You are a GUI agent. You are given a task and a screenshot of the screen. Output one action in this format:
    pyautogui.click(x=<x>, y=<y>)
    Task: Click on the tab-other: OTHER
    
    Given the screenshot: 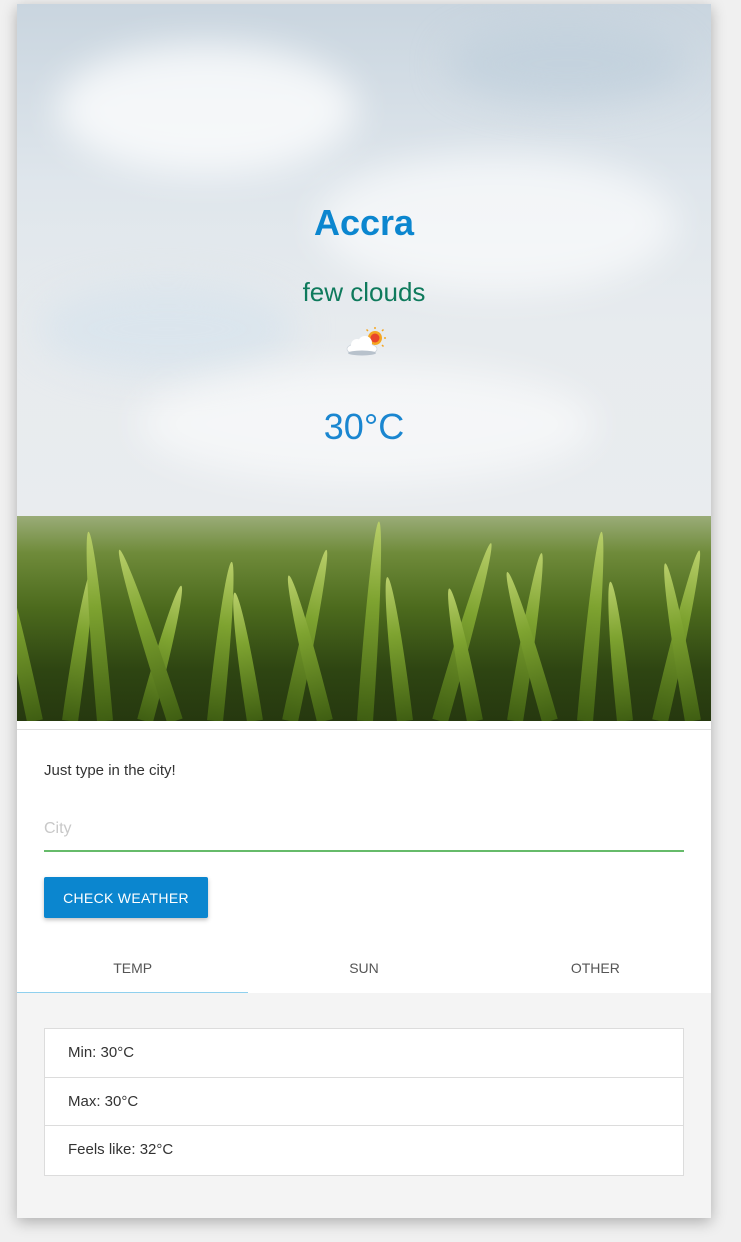 What is the action you would take?
    pyautogui.click(x=595, y=969)
    